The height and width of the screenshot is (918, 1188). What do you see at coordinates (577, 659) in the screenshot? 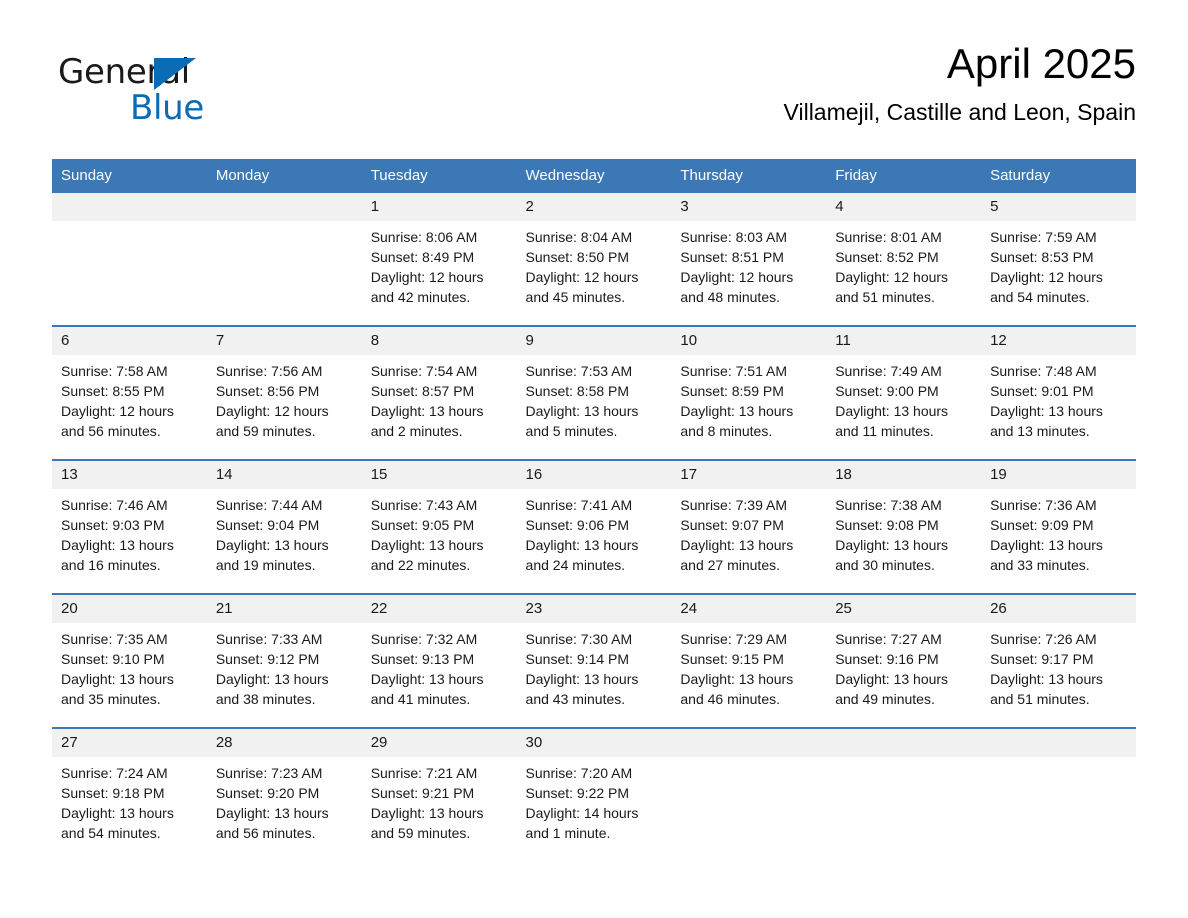
I see `sunset-text: Sunset: 9:14 PM` at bounding box center [577, 659].